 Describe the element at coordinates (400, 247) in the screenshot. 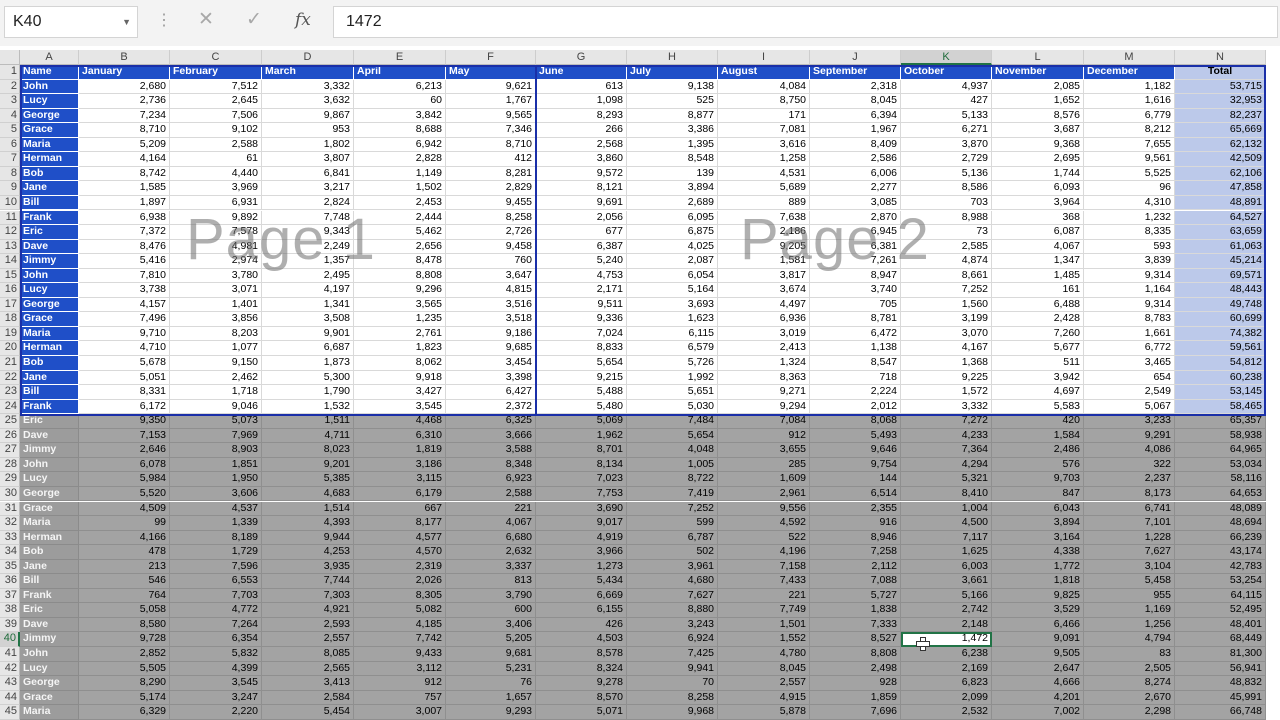

I see `value-cell: 2,656` at that location.